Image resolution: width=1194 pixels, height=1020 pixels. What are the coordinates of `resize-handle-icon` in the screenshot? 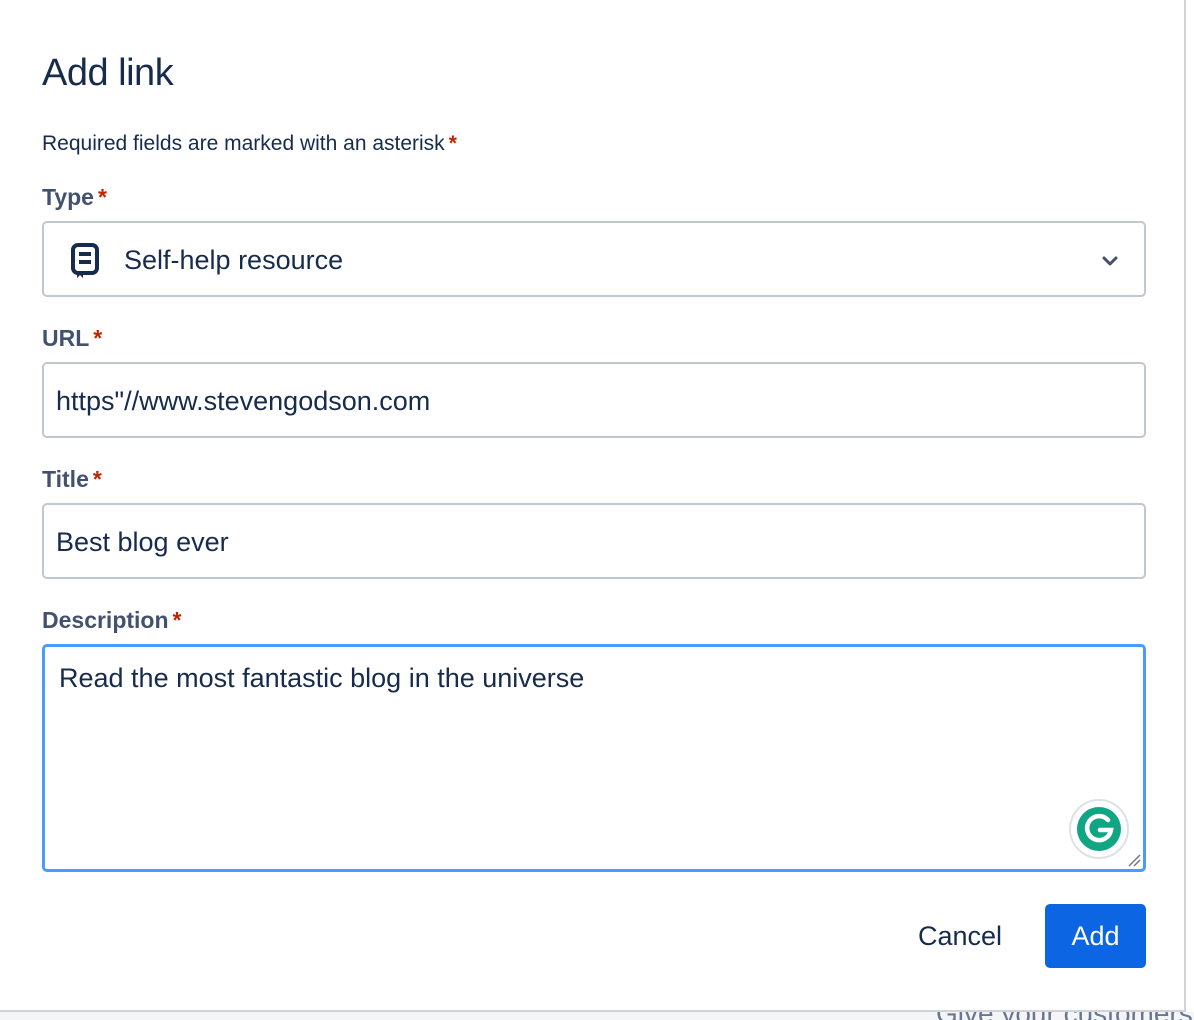 It's located at (1134, 860).